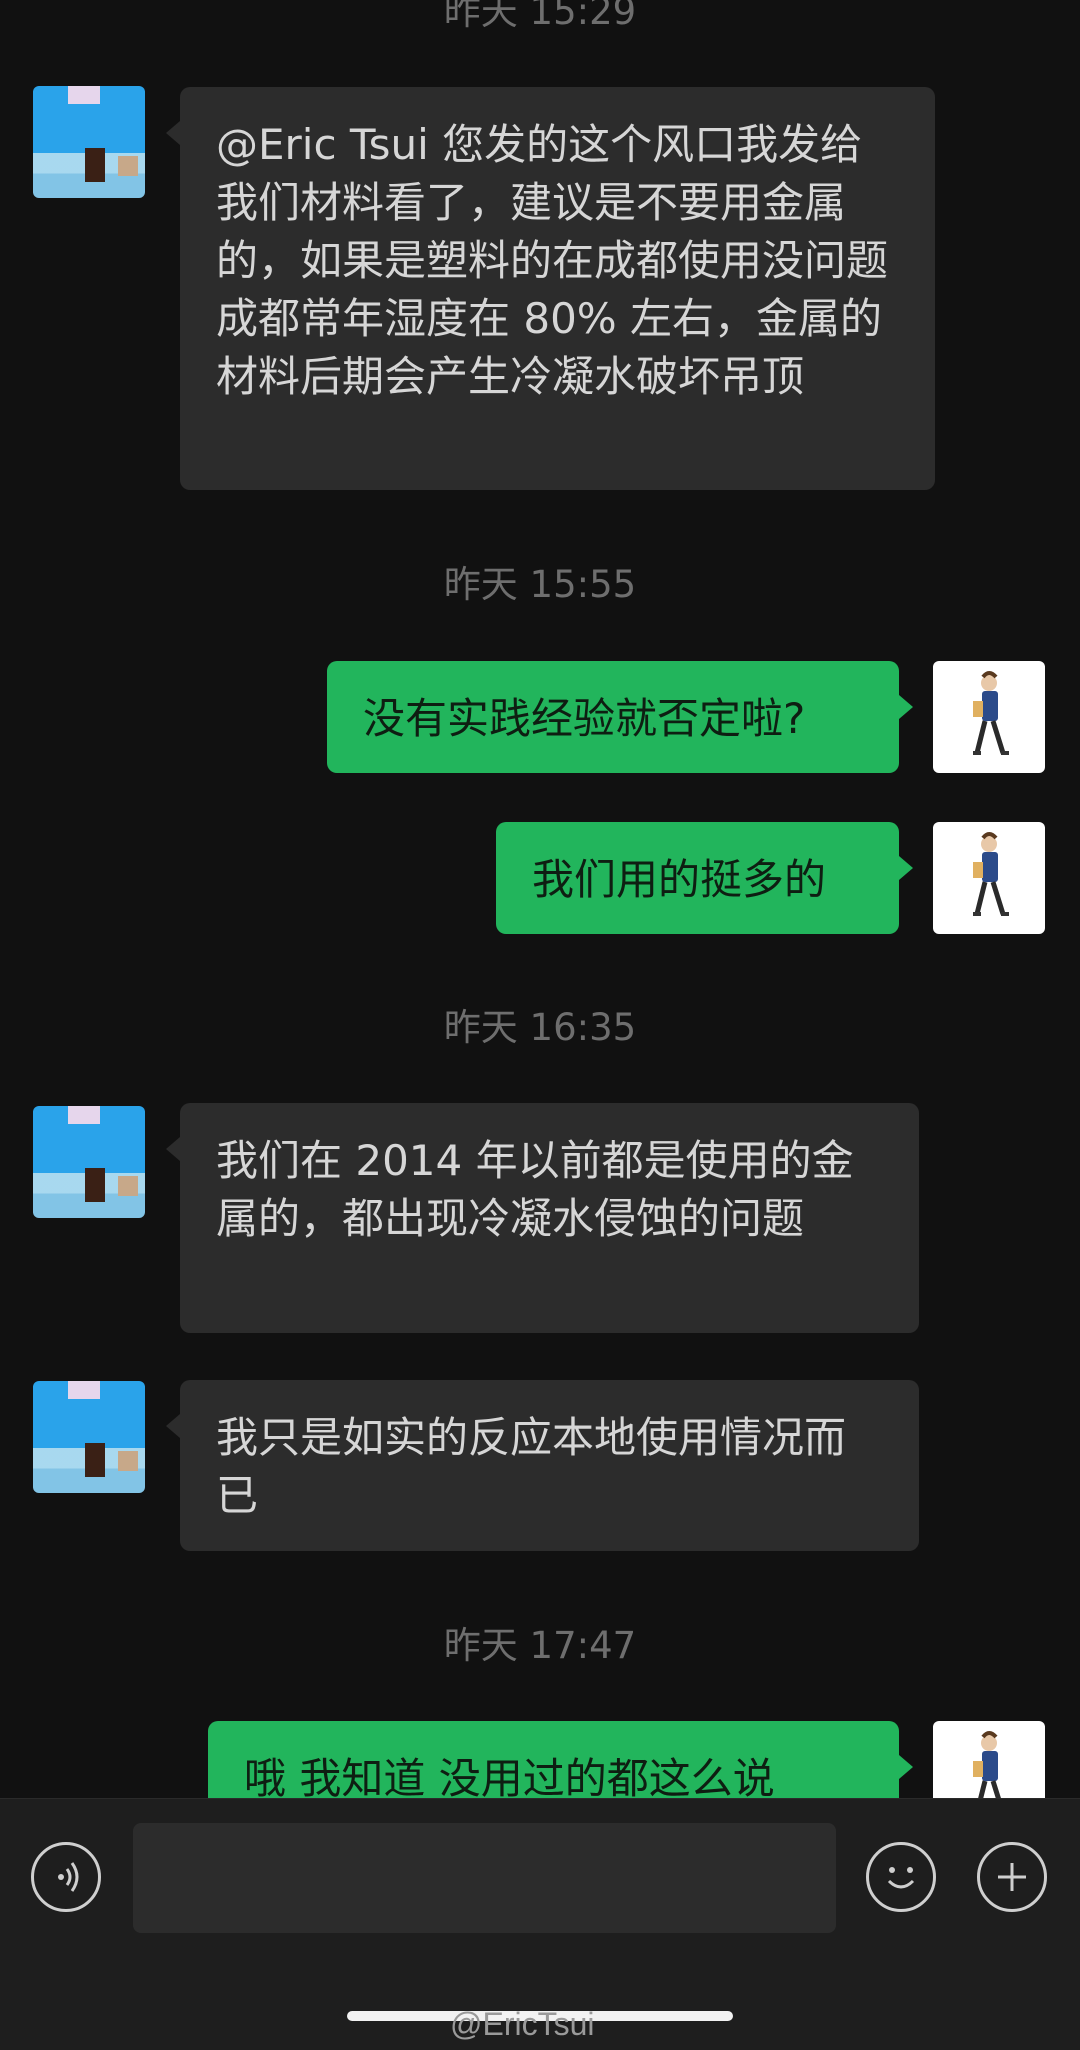 This screenshot has width=1080, height=2050. I want to click on outgoing-message: 没有实践经验就否定啦?, so click(620, 717).